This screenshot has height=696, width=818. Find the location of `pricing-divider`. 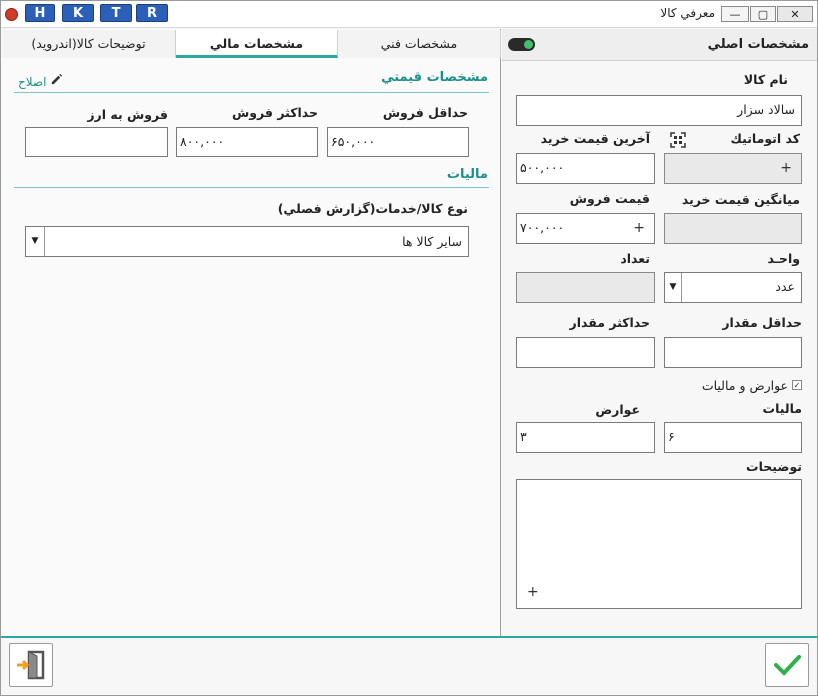

pricing-divider is located at coordinates (251, 92).